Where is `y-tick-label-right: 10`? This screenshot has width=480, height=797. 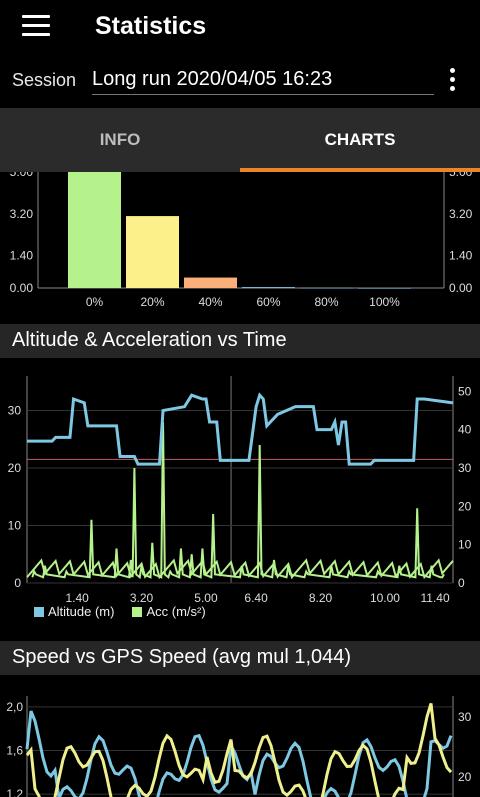
y-tick-label-right: 10 is located at coordinates (465, 545).